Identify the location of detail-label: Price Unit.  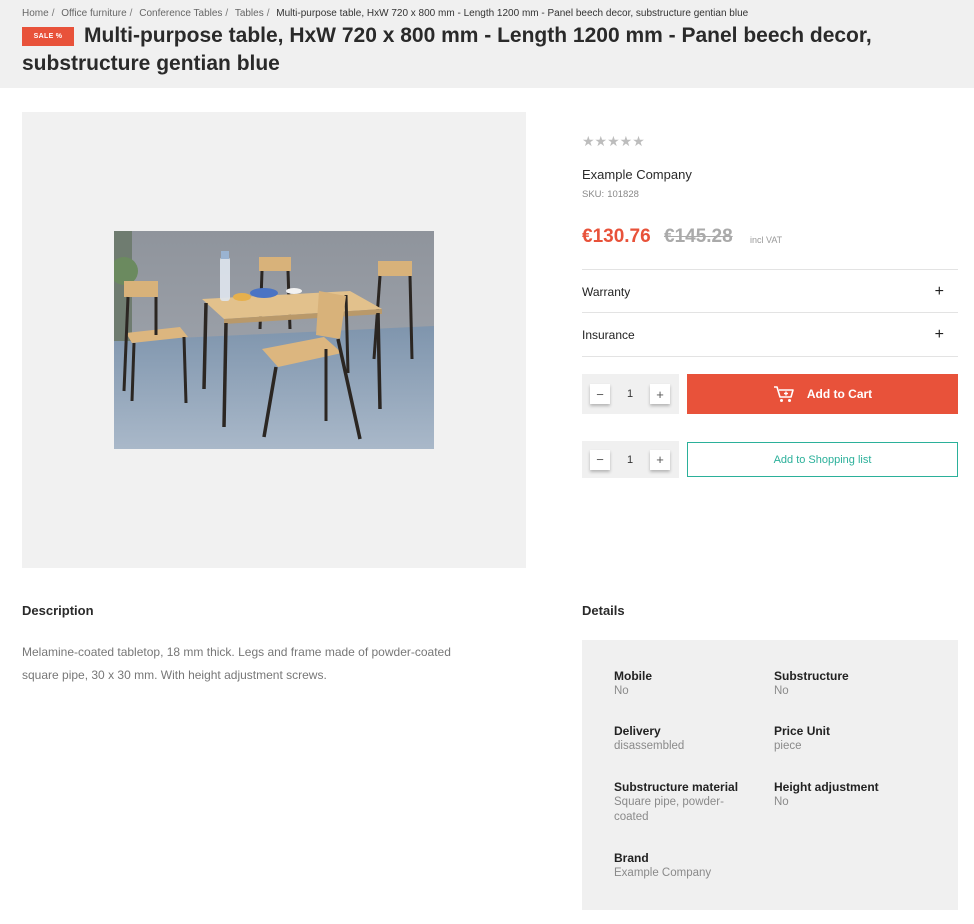
(802, 731).